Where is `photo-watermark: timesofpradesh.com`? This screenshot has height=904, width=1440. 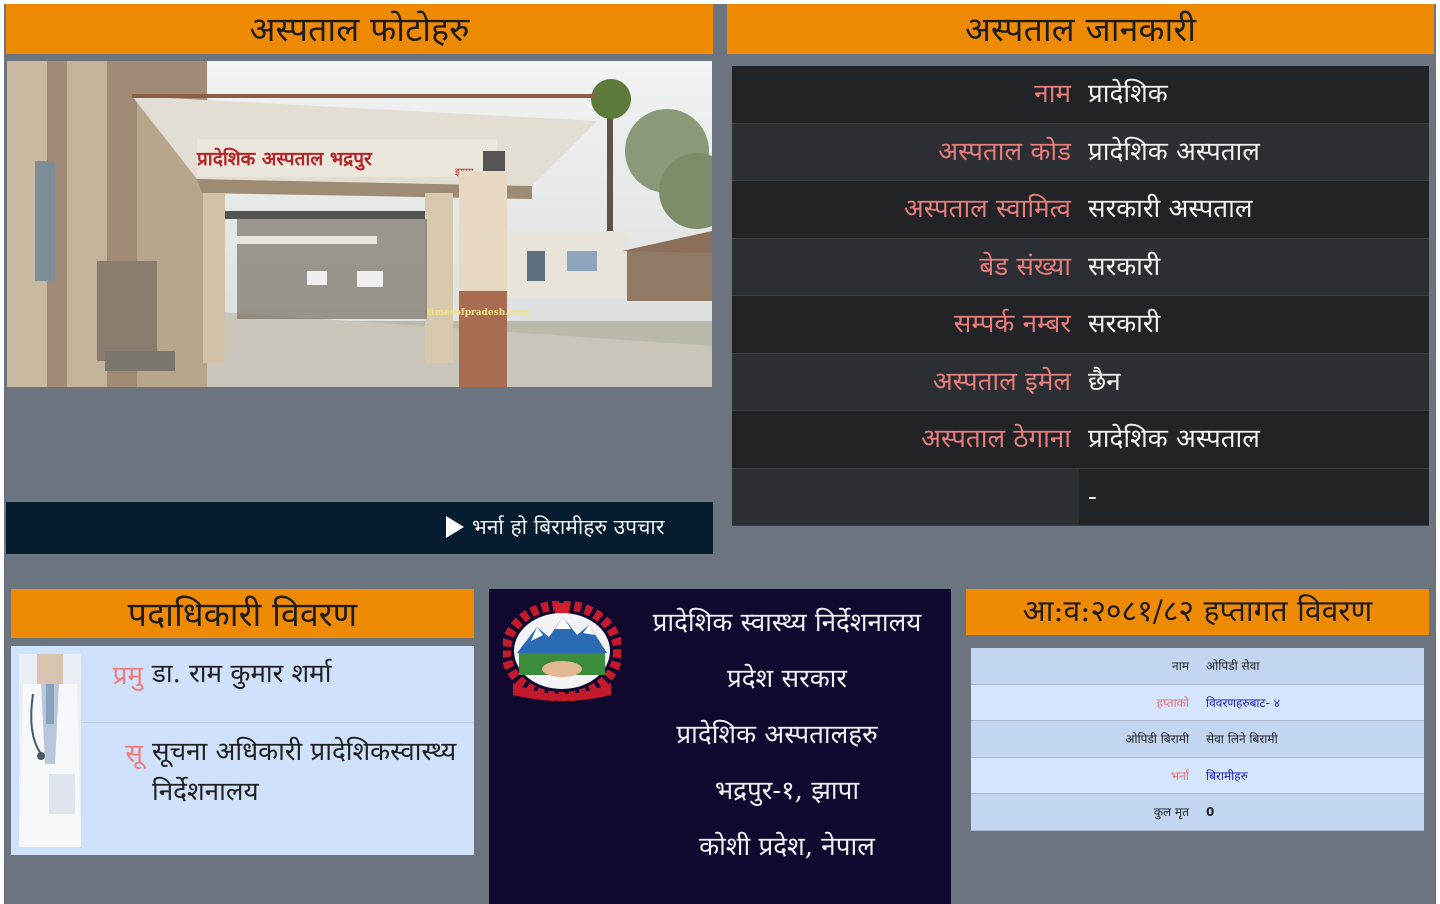
photo-watermark: timesofpradesh.com is located at coordinates (478, 313).